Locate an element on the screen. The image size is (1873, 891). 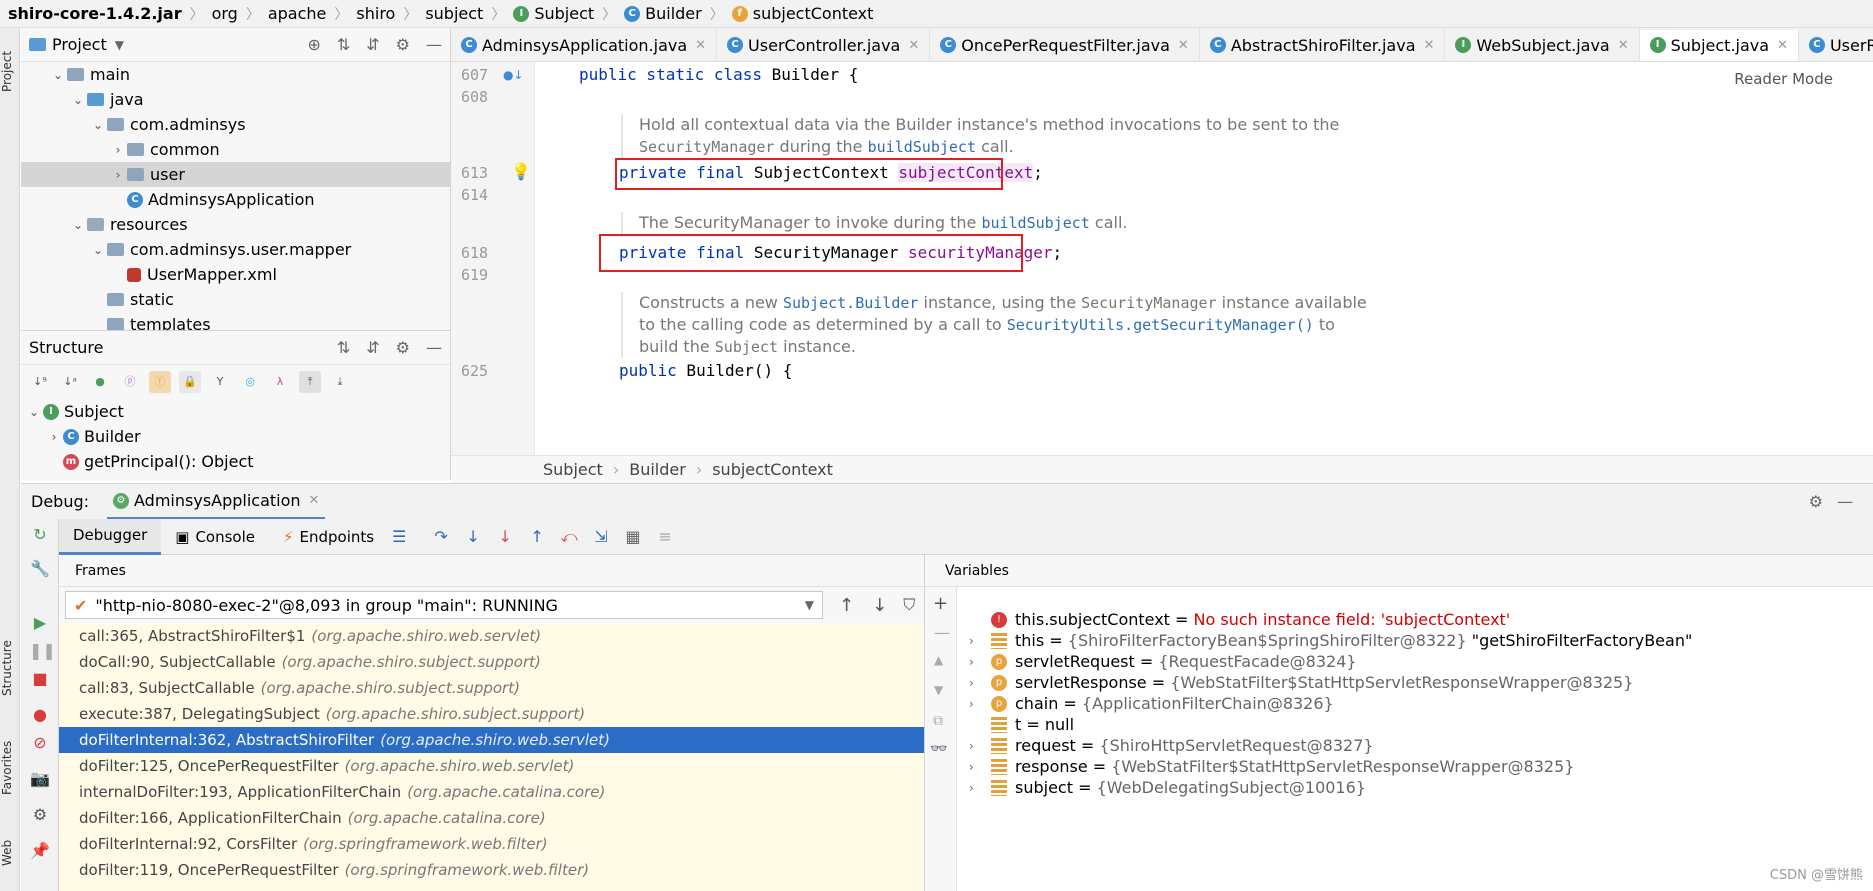
wrench-icon: 🔧 is located at coordinates (40, 570).